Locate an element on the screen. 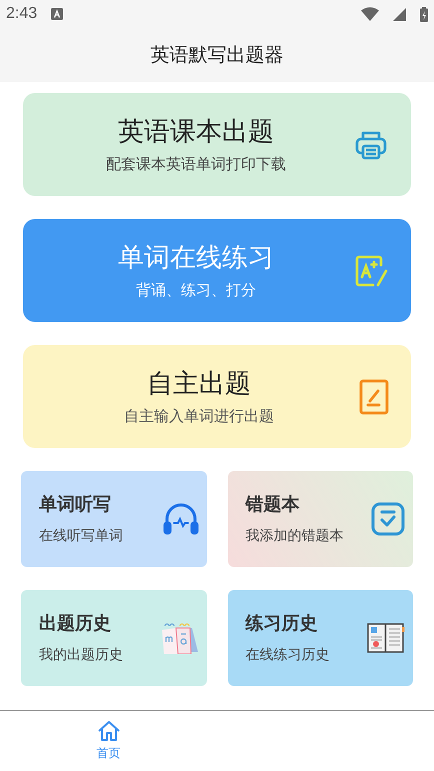 Image resolution: width=434 pixels, height=771 pixels. card-subtitle: 背诵、练习、打分 is located at coordinates (196, 290).